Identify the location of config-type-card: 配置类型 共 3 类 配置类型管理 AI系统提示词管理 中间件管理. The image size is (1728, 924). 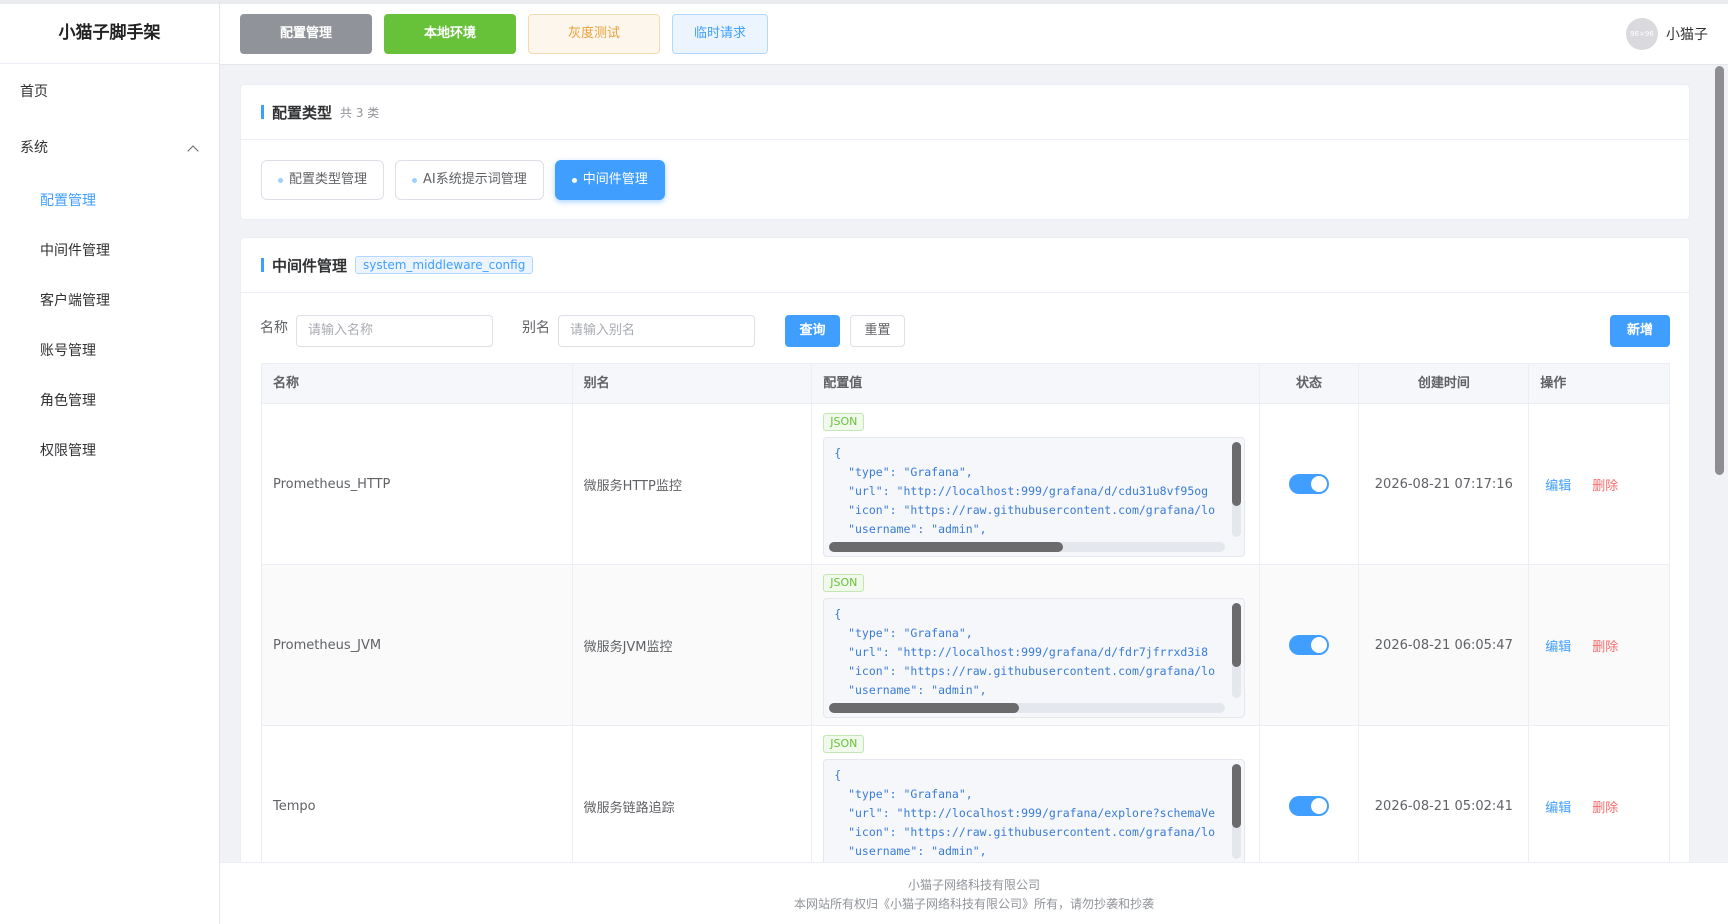
(965, 152).